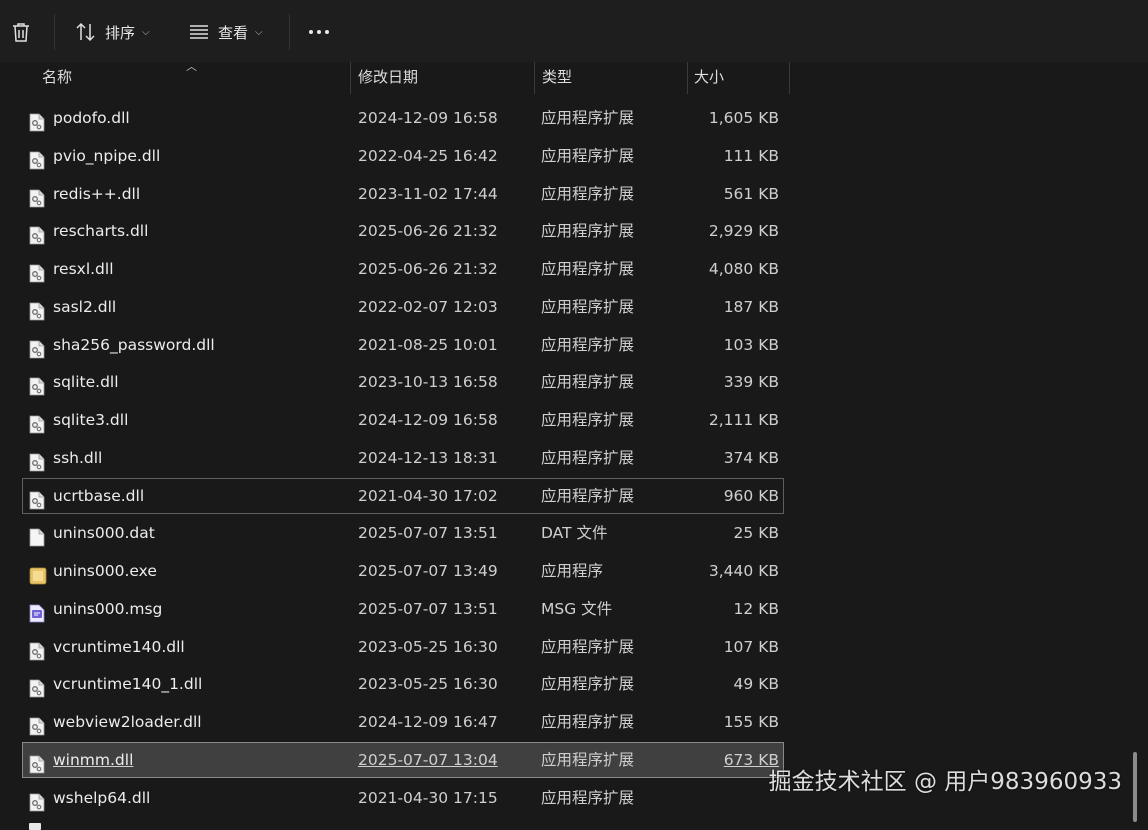 The height and width of the screenshot is (830, 1148). Describe the element at coordinates (751, 155) in the screenshot. I see `file-size: 111 KB` at that location.